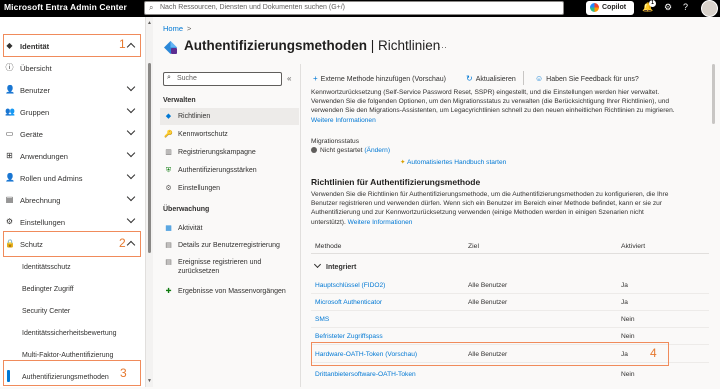  I want to click on subnav-search-placeholder: Suche, so click(187, 78).